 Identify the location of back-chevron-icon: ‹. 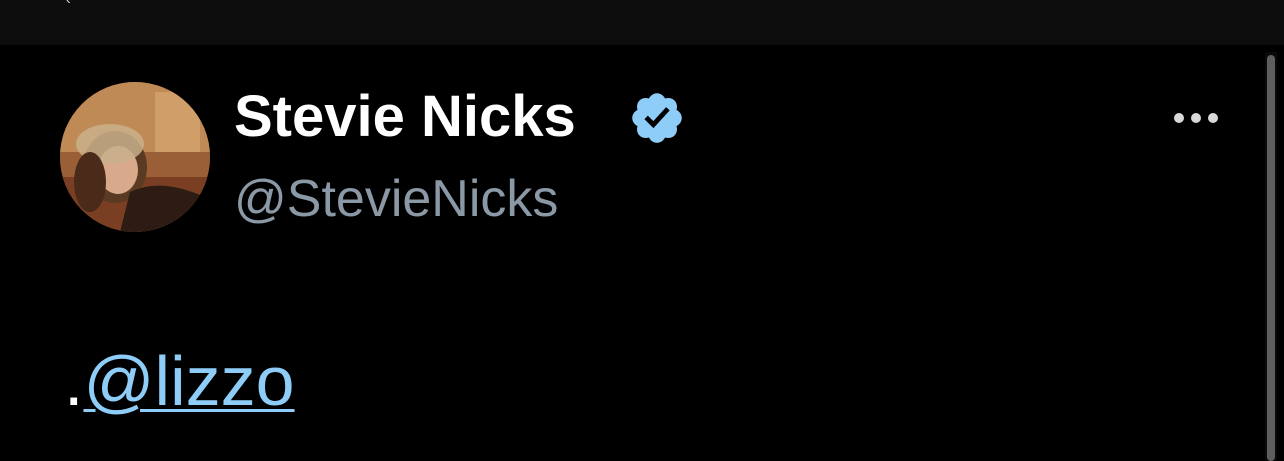
(71, 3).